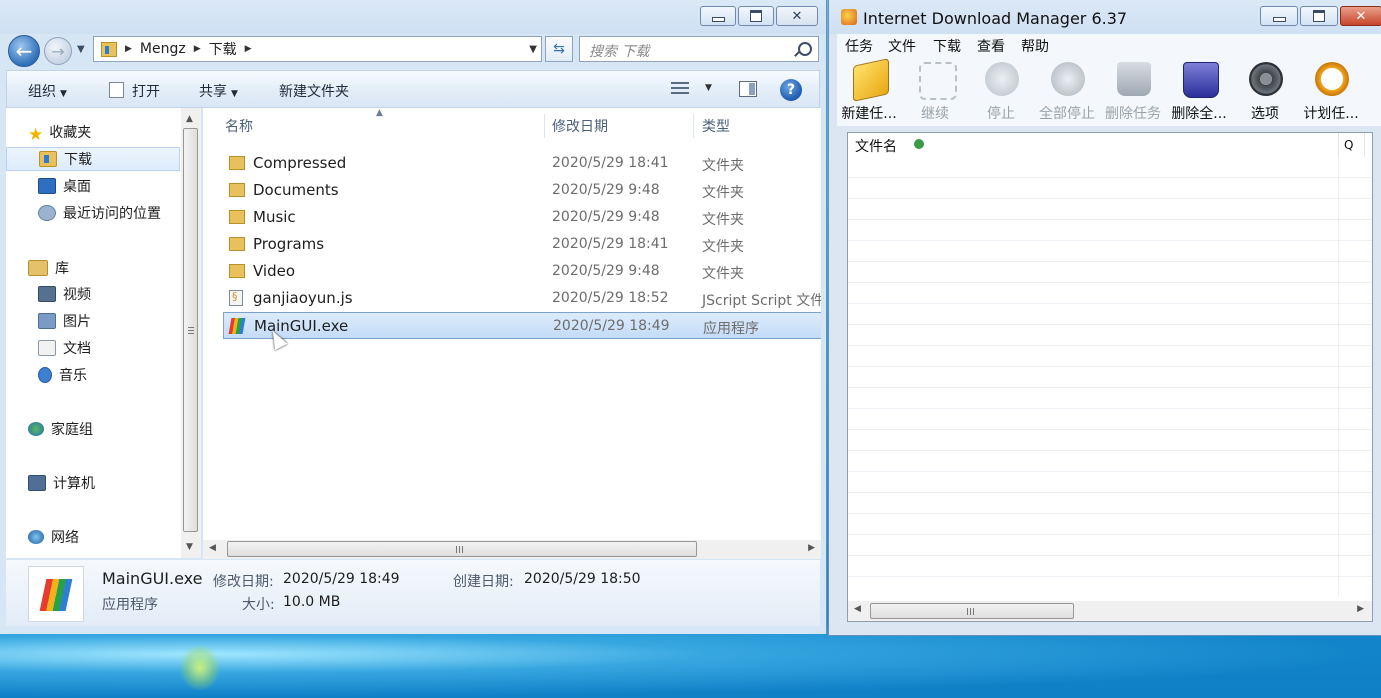  Describe the element at coordinates (223, 49) in the screenshot. I see `breadcrumb-downloads: 下载` at that location.